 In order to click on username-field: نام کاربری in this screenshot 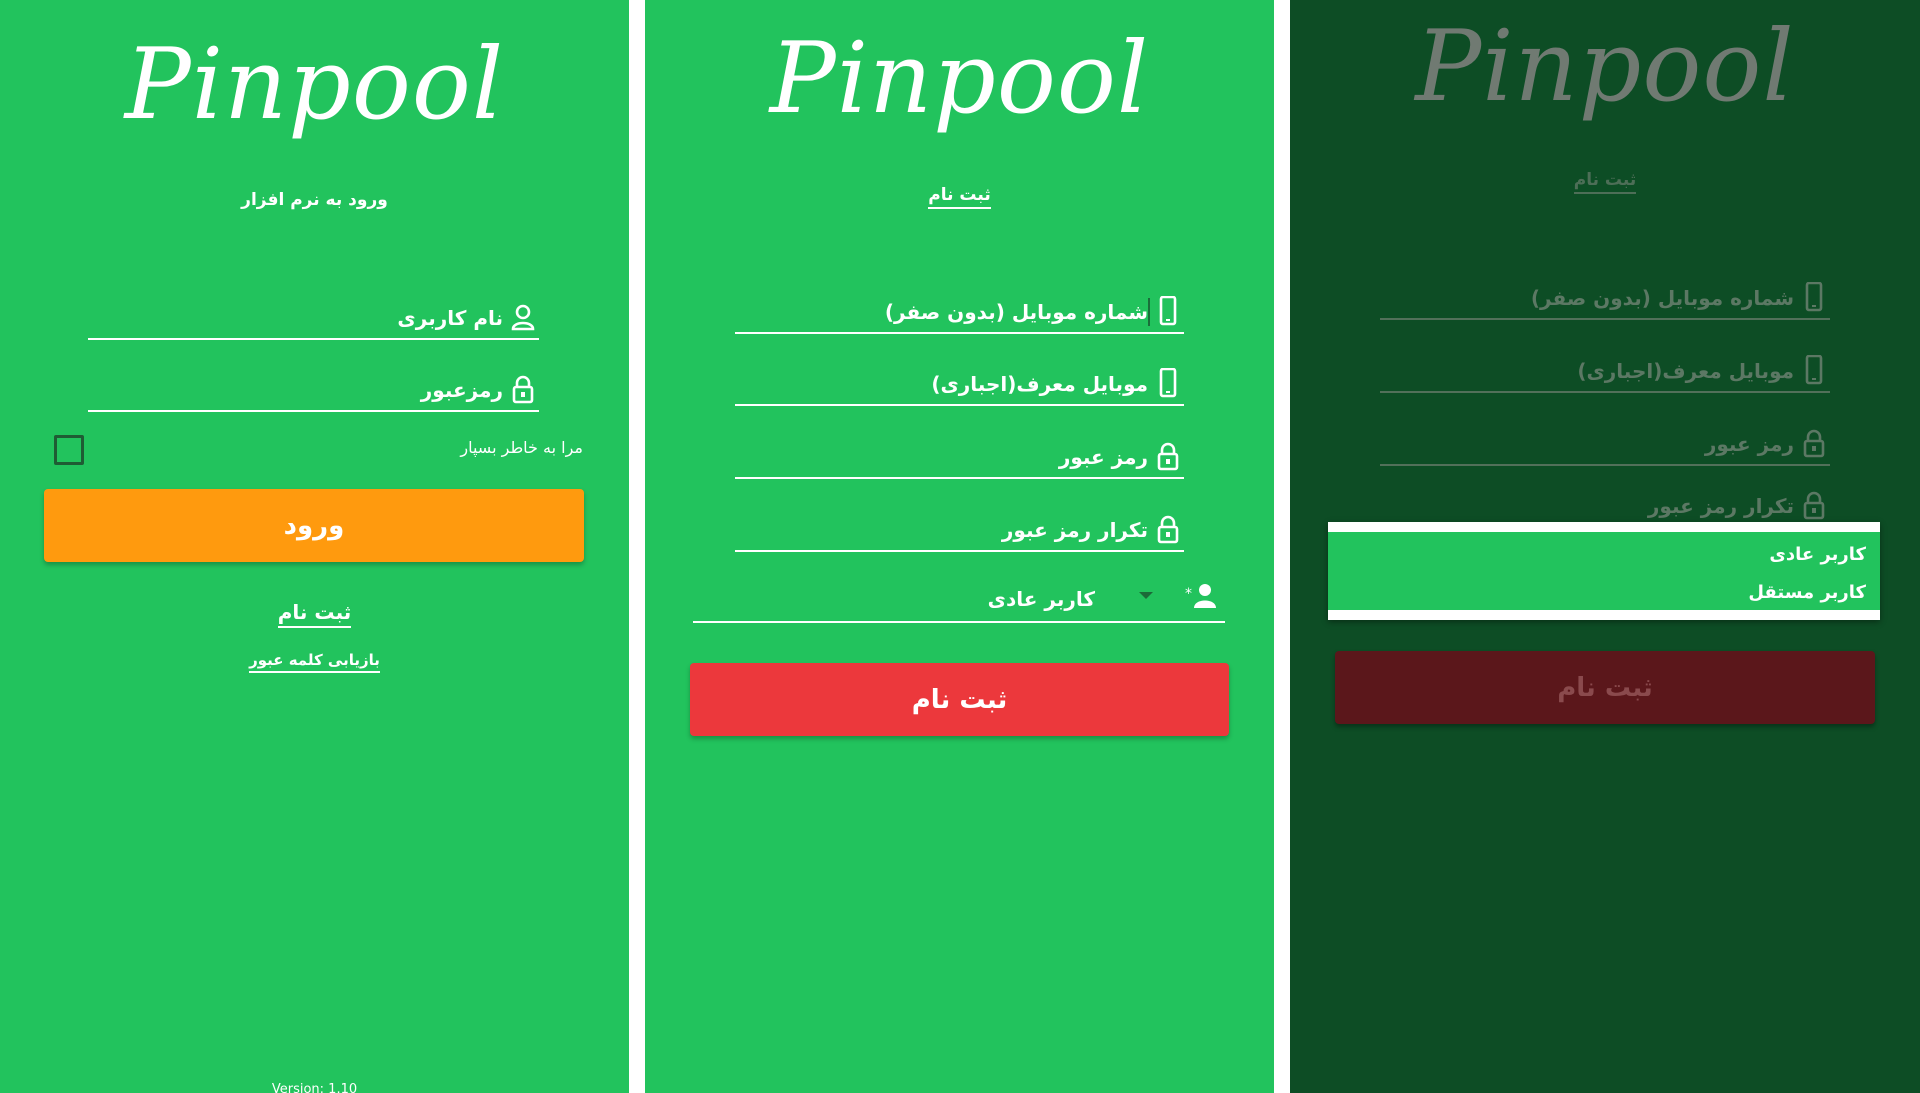, I will do `click(313, 321)`.